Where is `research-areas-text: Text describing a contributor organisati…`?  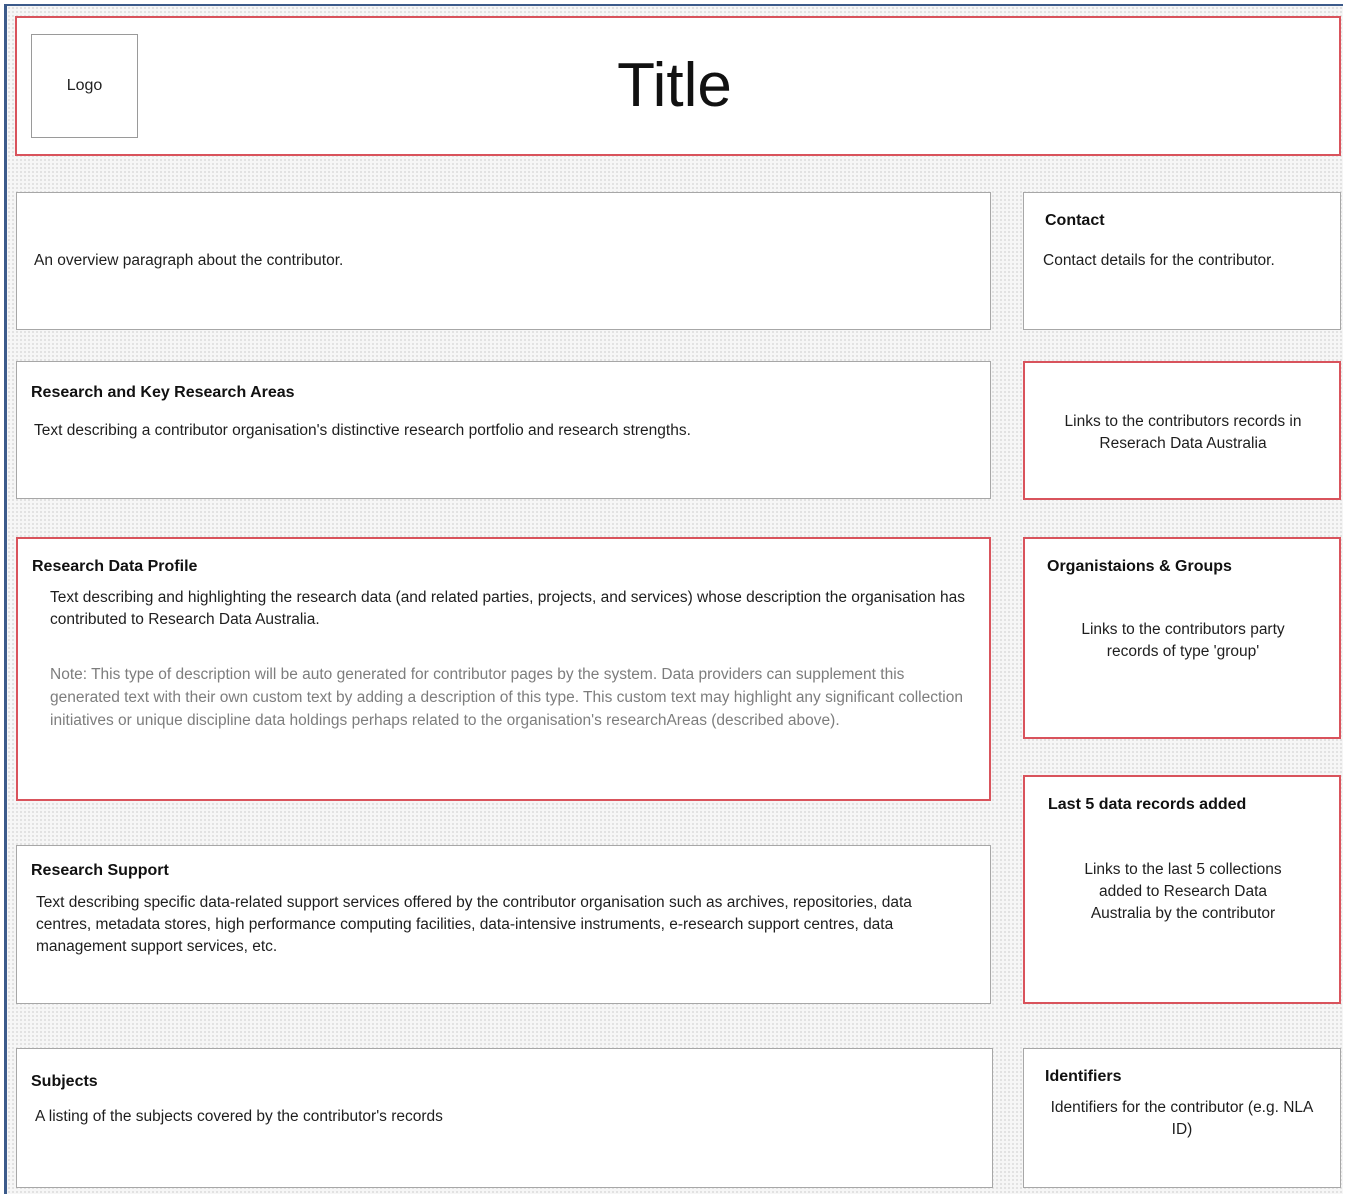 research-areas-text: Text describing a contributor organisati… is located at coordinates (362, 430).